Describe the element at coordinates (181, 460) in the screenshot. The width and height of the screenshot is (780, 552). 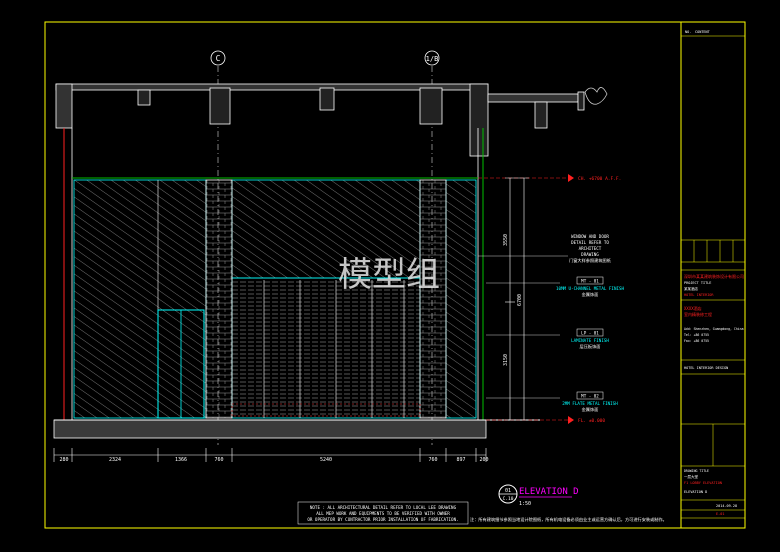
I see `dim-h-1366: 1366` at that location.